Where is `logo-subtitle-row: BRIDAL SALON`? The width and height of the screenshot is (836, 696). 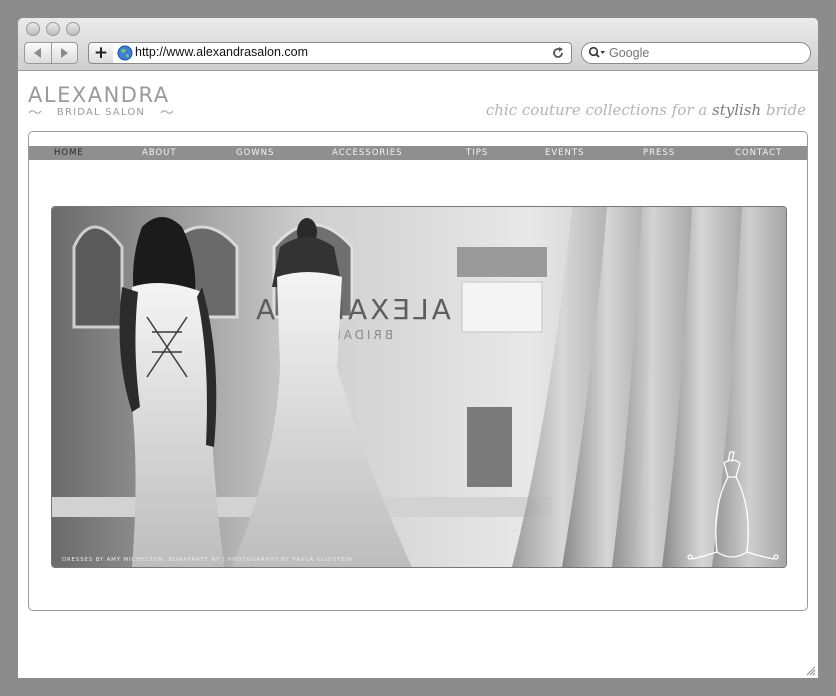
logo-subtitle-row: BRIDAL SALON is located at coordinates (101, 112).